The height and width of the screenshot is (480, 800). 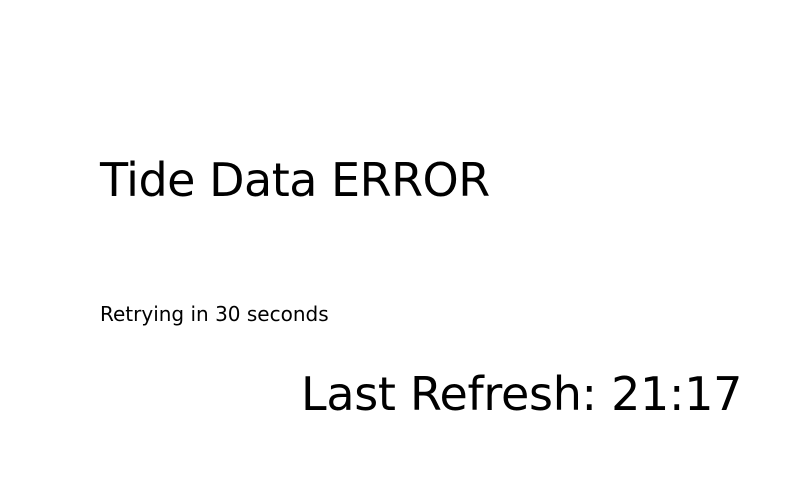 I want to click on last-refresh-time: Last Refresh: 21:17, so click(x=522, y=394).